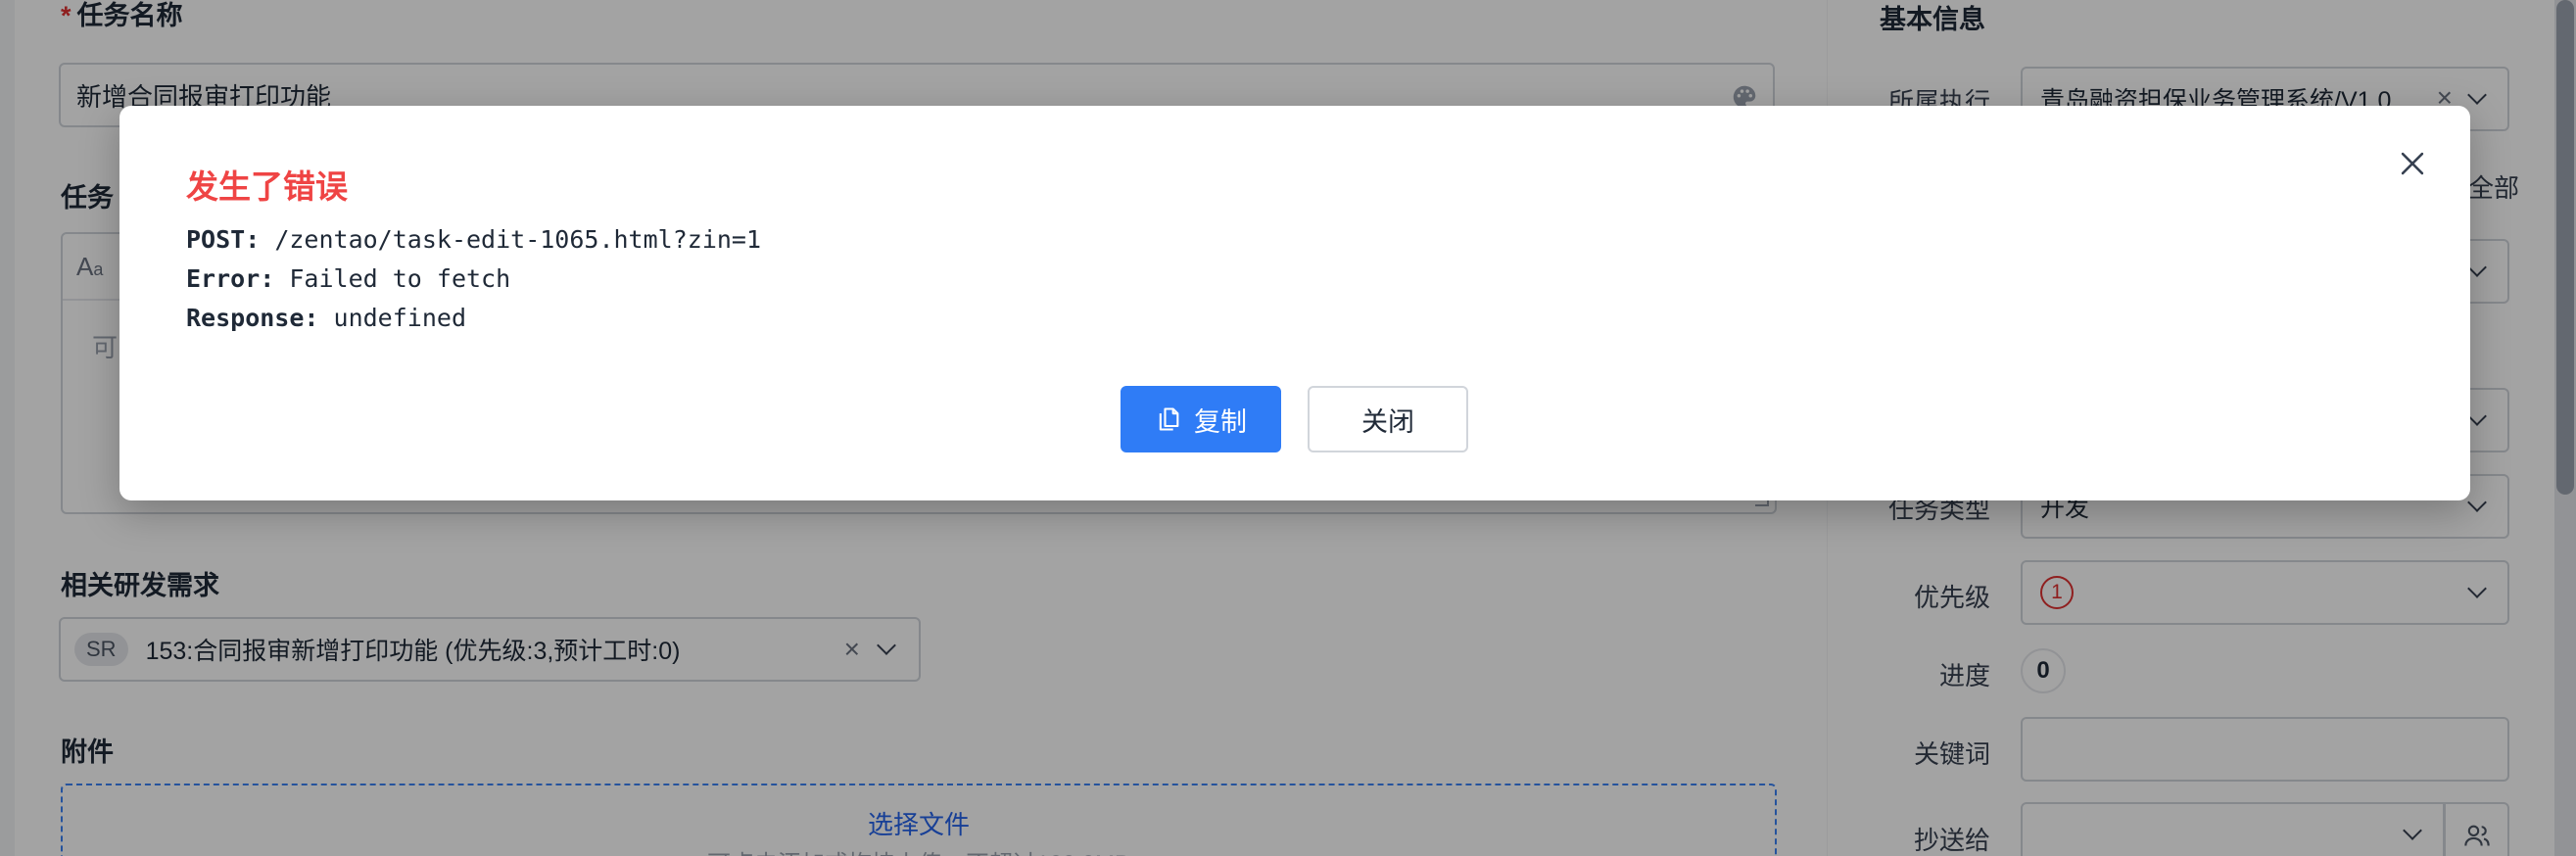 Image resolution: width=2576 pixels, height=856 pixels. I want to click on close-button: 关闭, so click(1388, 419).